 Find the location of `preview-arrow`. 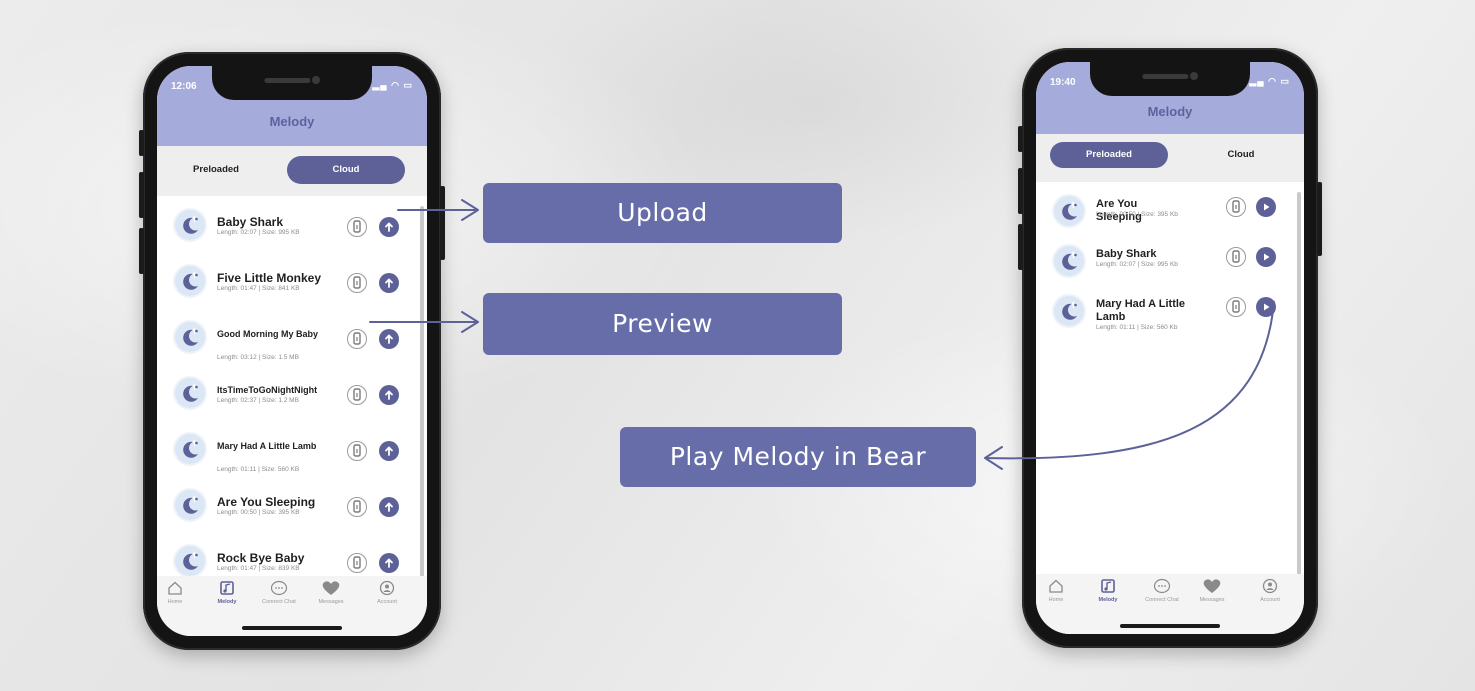

preview-arrow is located at coordinates (424, 322).